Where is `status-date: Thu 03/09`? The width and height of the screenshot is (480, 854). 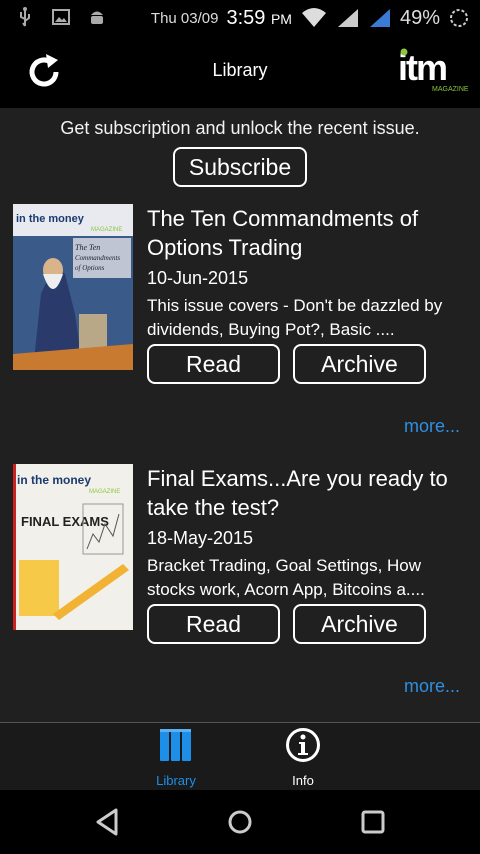
status-date: Thu 03/09 is located at coordinates (184, 18).